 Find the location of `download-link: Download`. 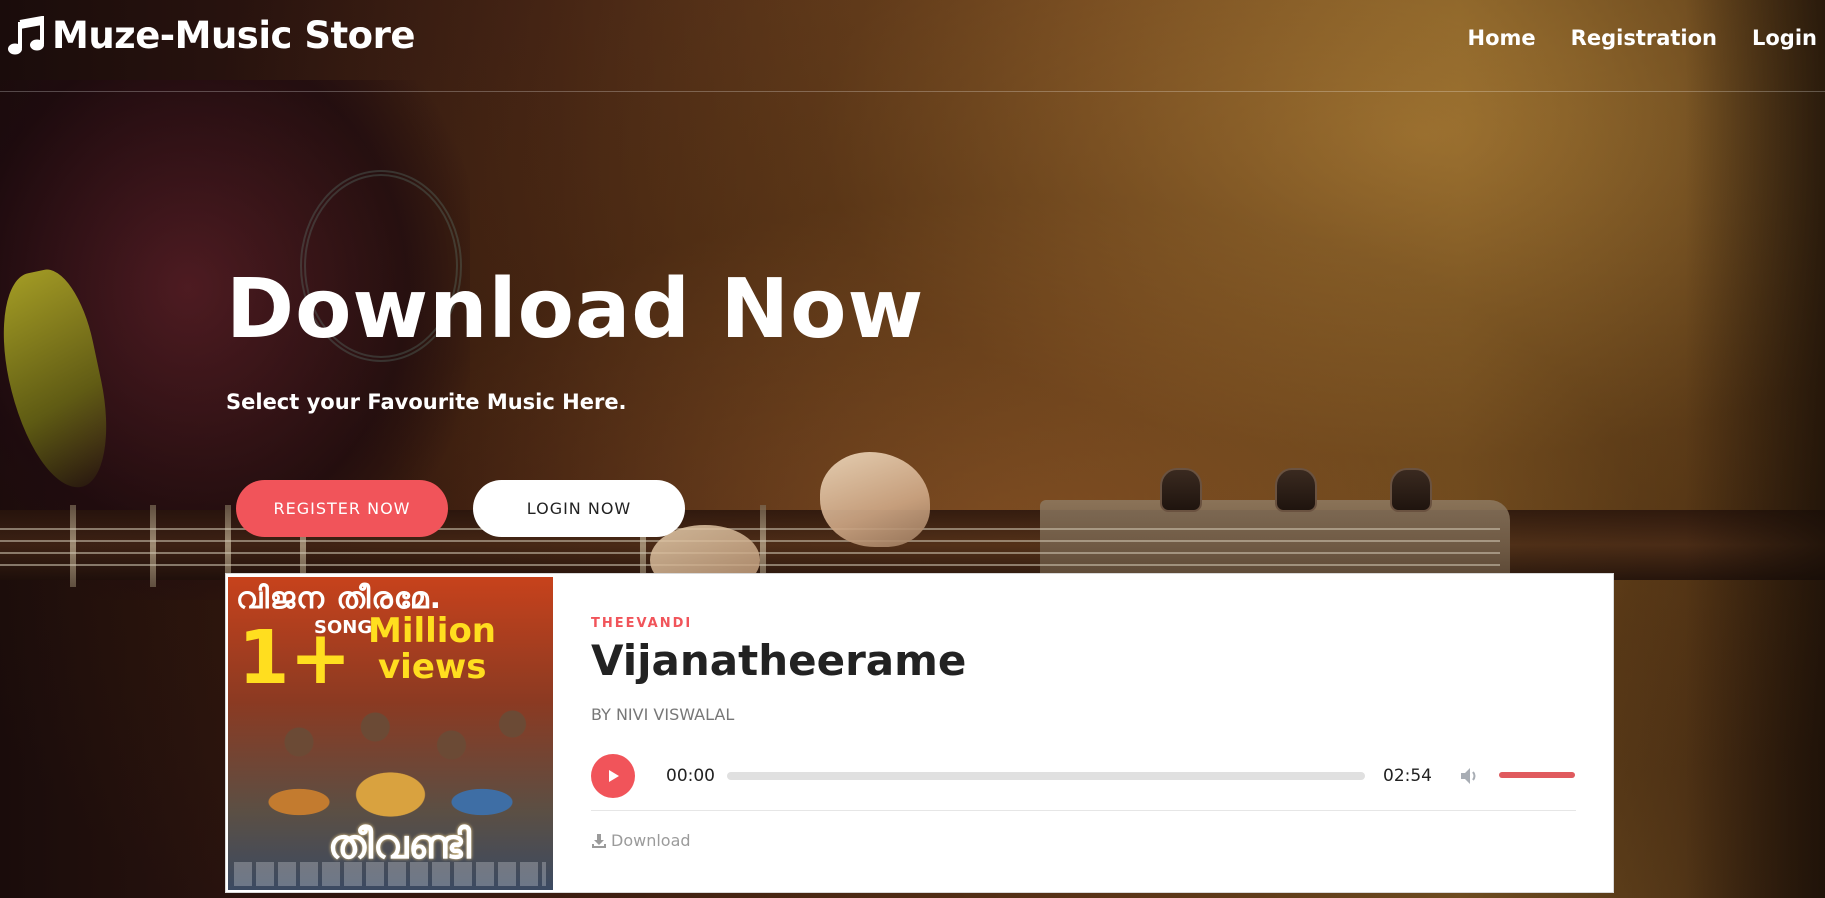

download-link: Download is located at coordinates (641, 840).